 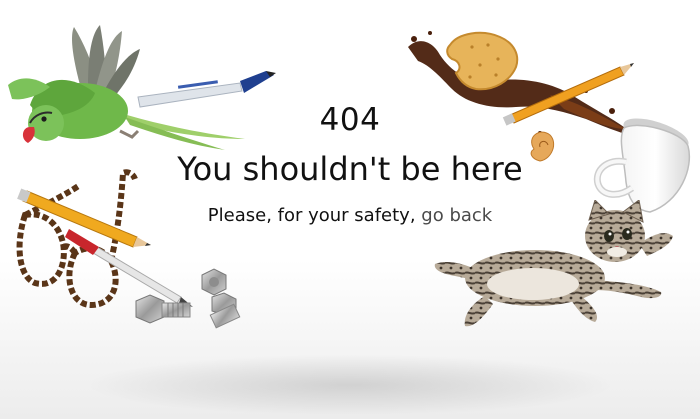 What do you see at coordinates (456, 215) in the screenshot?
I see `go-back-link: go back` at bounding box center [456, 215].